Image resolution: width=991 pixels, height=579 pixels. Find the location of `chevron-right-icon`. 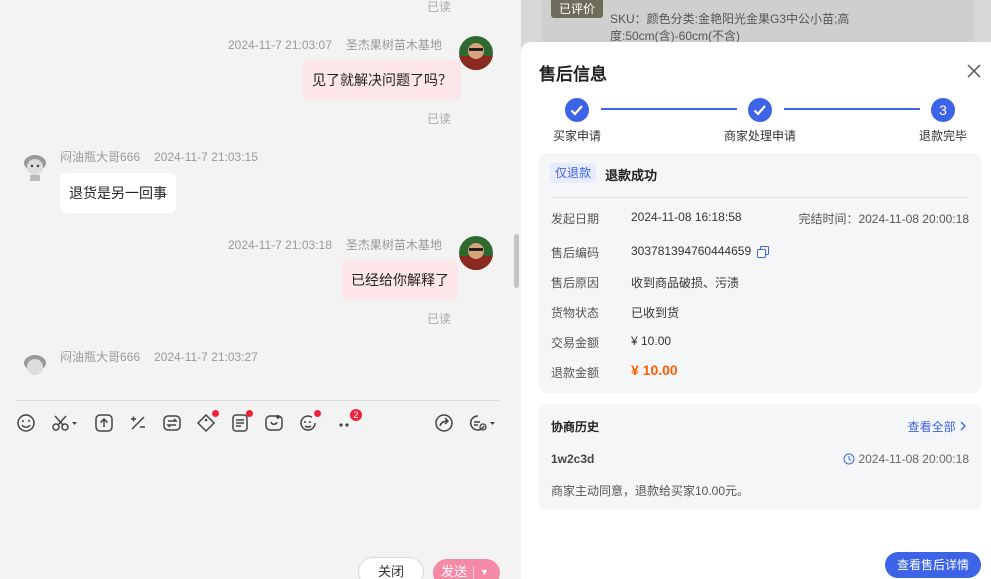

chevron-right-icon is located at coordinates (963, 426).